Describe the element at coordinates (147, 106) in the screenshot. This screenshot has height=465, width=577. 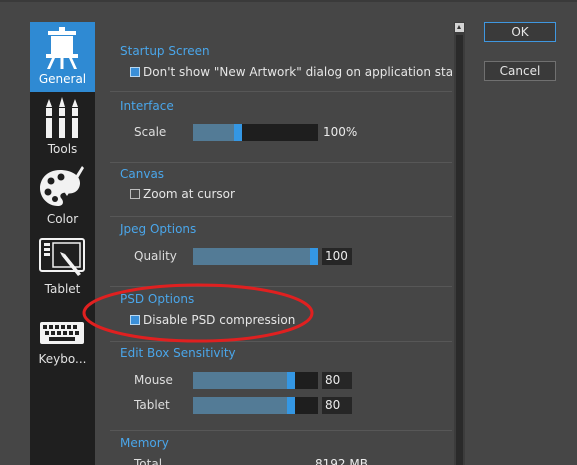
I see `section-title-interface: Interface` at that location.